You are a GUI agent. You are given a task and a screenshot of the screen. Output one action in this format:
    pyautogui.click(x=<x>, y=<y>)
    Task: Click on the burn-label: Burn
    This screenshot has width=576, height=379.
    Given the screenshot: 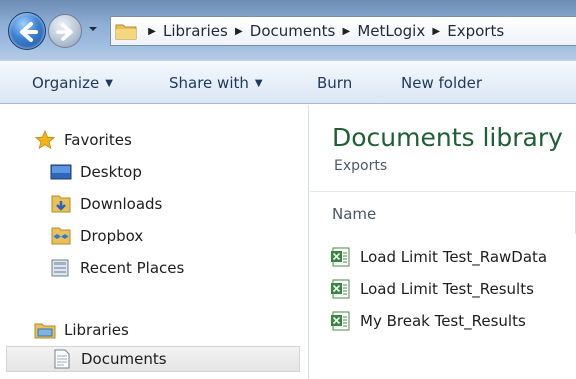 What is the action you would take?
    pyautogui.click(x=335, y=83)
    